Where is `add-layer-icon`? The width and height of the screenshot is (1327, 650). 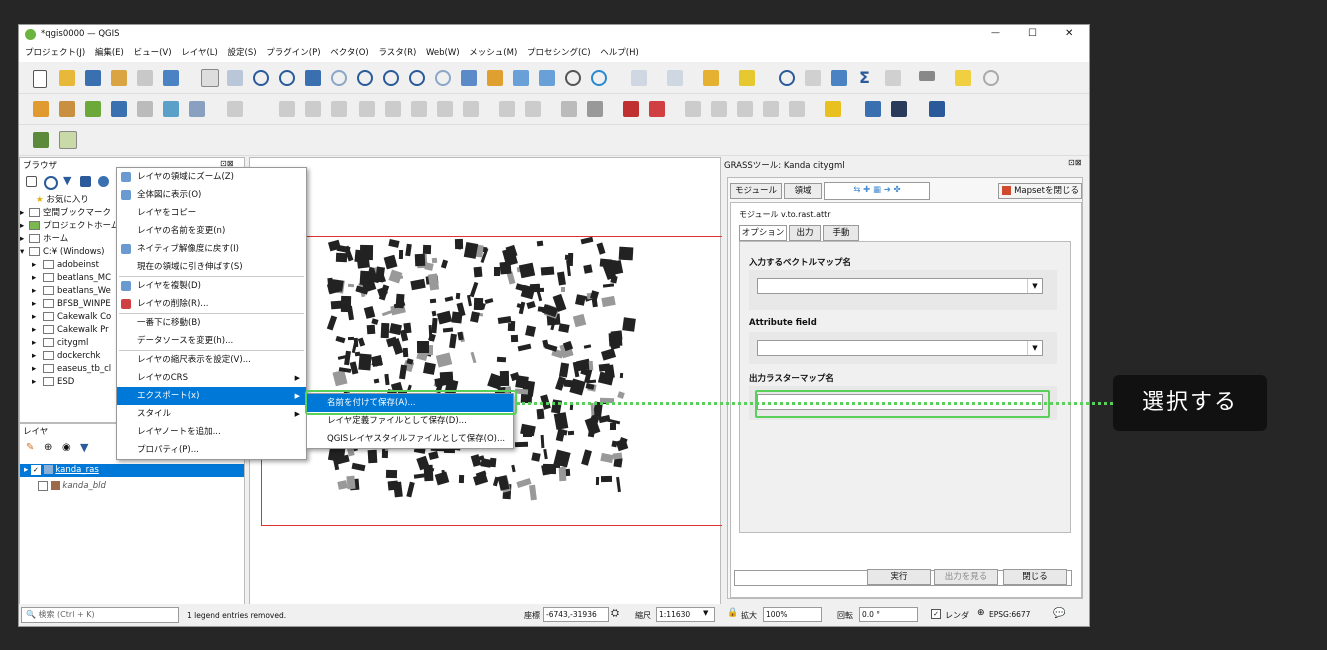 add-layer-icon is located at coordinates (67, 109).